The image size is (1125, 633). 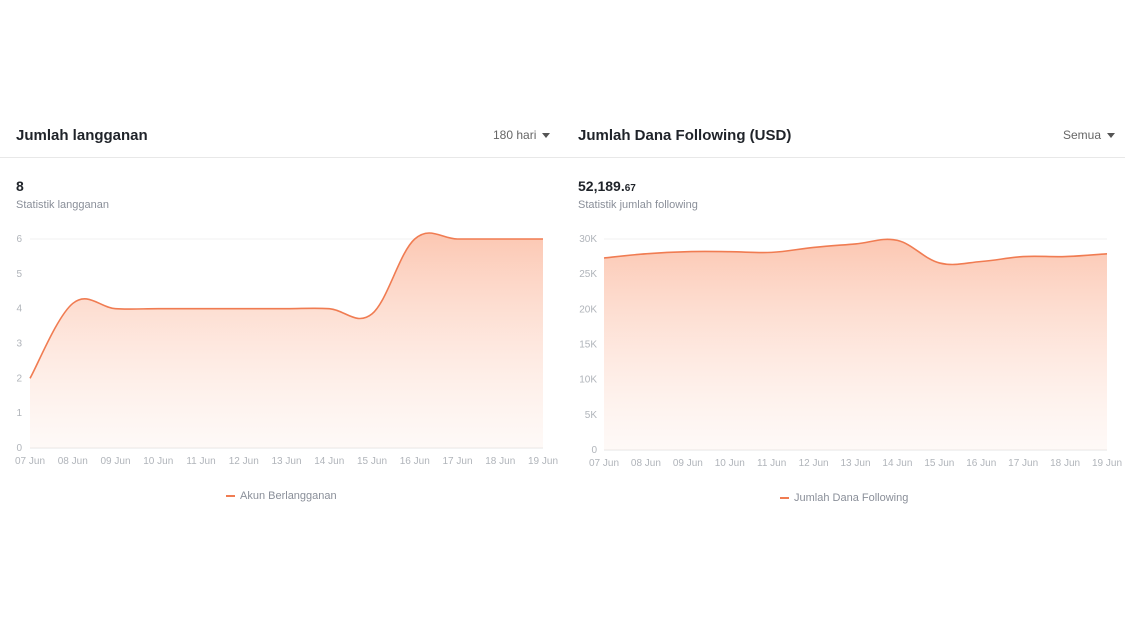 I want to click on following-legend-label: Jumlah Dana Following, so click(x=851, y=498).